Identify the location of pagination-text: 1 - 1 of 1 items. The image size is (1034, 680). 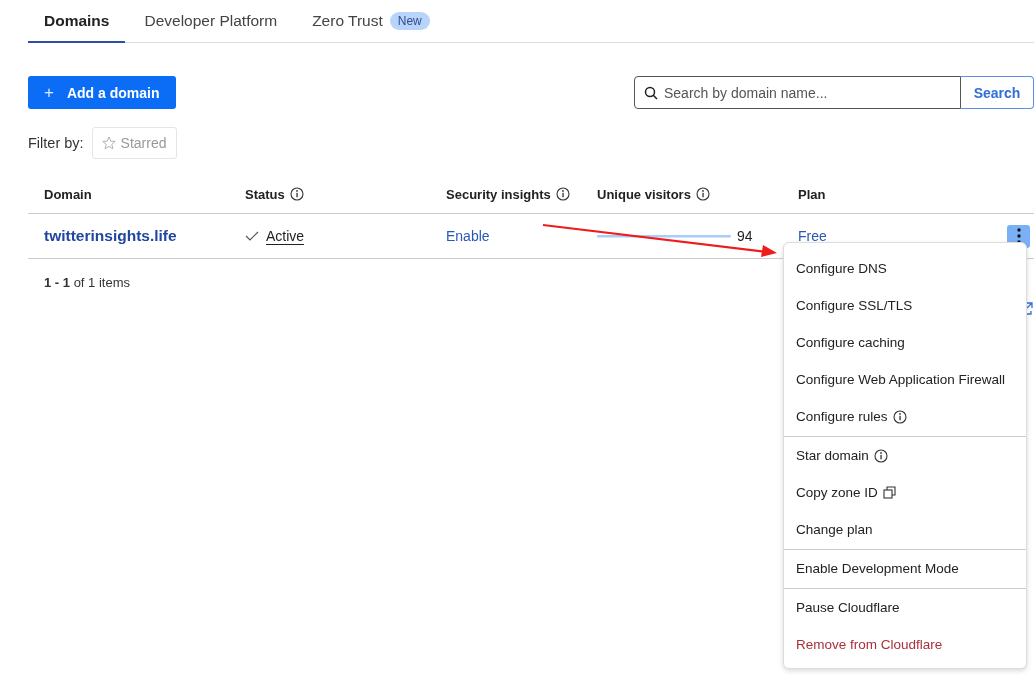
(87, 282).